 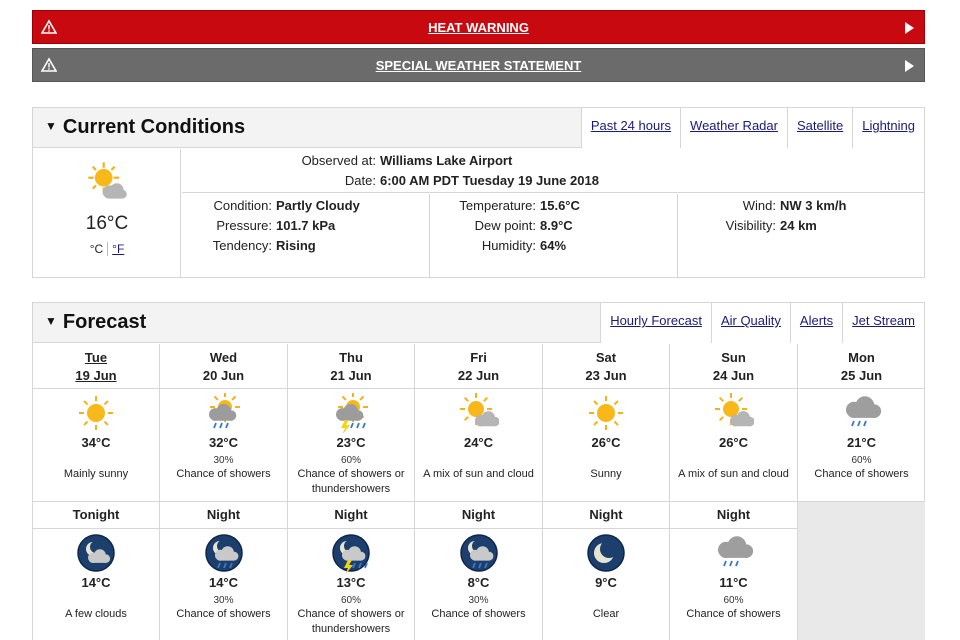 I want to click on forecast-day-header: Wed 20 Jun, so click(x=224, y=366).